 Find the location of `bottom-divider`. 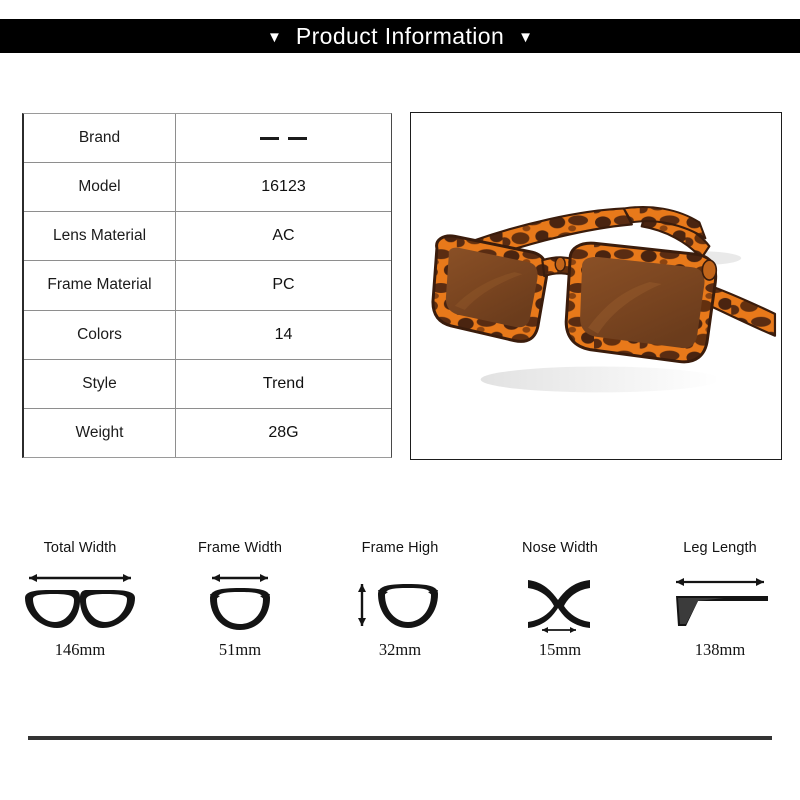

bottom-divider is located at coordinates (400, 738).